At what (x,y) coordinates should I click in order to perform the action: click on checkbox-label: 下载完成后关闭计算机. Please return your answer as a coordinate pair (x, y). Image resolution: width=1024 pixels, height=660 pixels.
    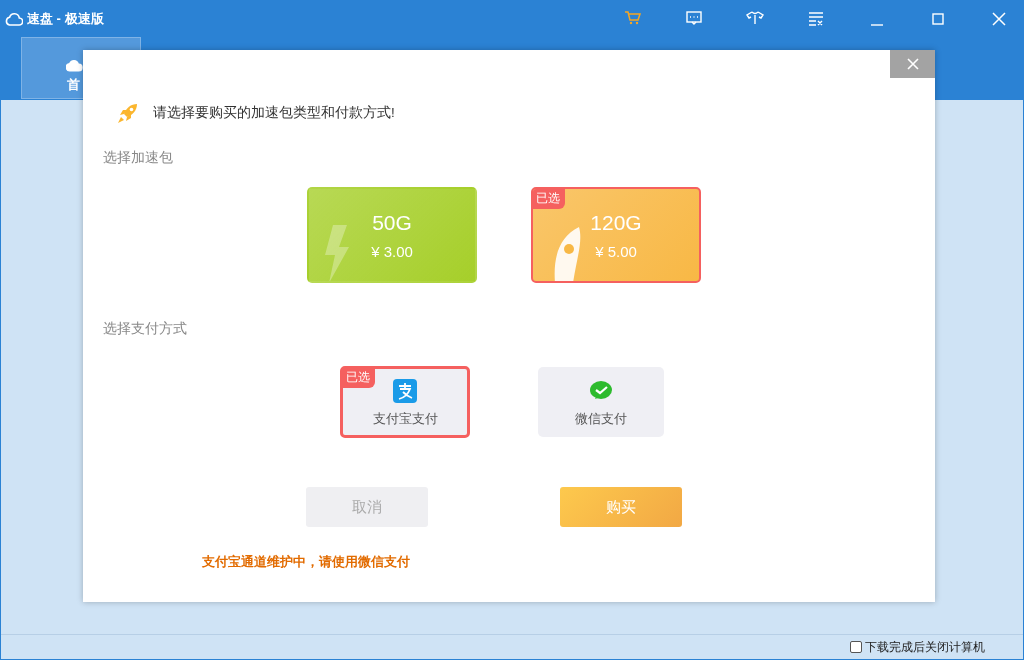
    Looking at the image, I should click on (925, 647).